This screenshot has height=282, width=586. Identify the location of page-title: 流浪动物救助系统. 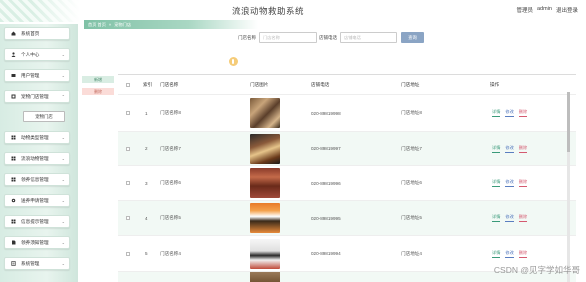
(268, 11).